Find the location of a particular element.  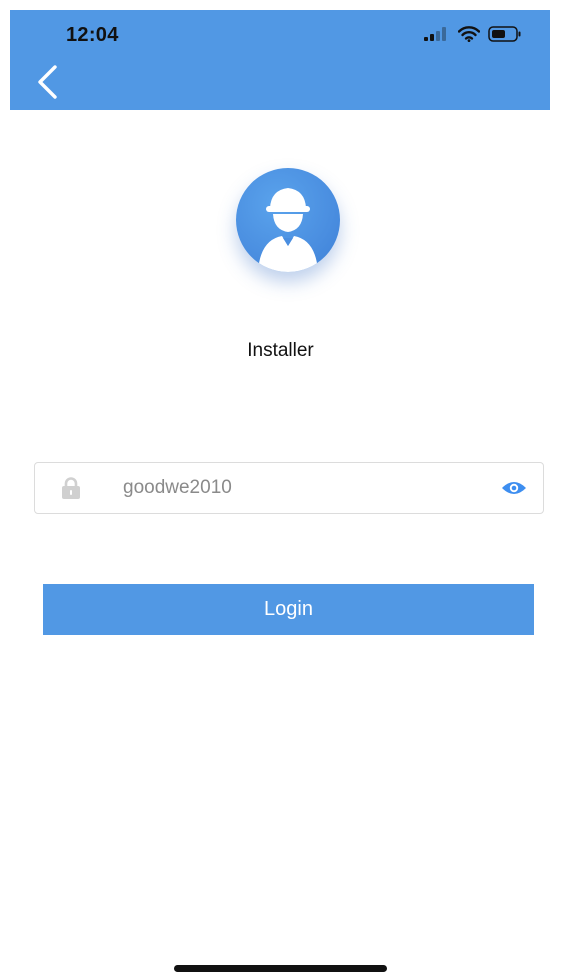

status-time: 12:04 is located at coordinates (92, 35).